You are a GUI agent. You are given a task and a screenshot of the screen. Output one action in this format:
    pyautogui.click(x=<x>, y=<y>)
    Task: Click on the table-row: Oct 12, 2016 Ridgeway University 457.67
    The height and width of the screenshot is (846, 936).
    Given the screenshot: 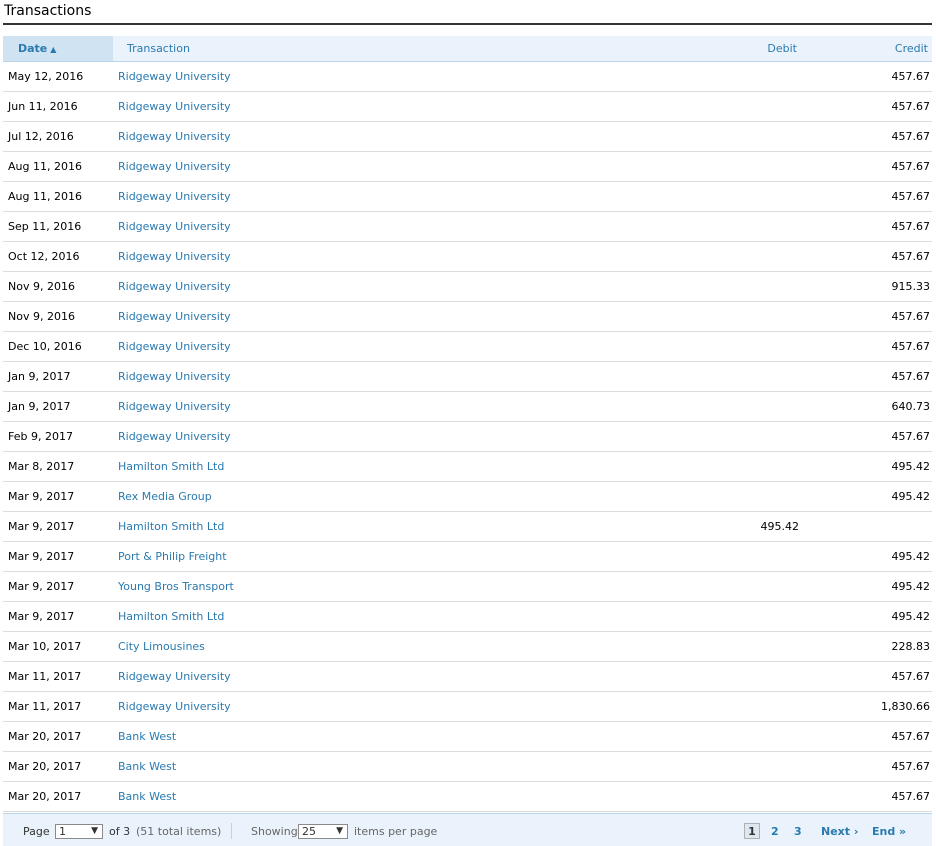 What is the action you would take?
    pyautogui.click(x=467, y=256)
    